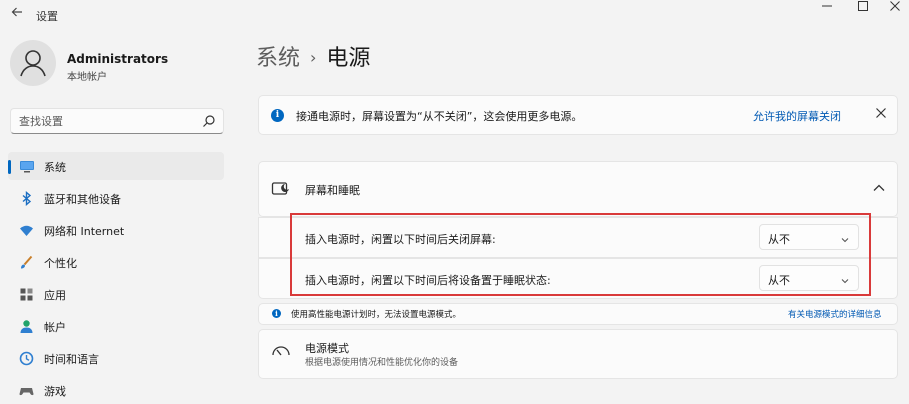 This screenshot has height=404, width=909. Describe the element at coordinates (71, 359) in the screenshot. I see `sidebar-item-label: 时间和语言` at that location.